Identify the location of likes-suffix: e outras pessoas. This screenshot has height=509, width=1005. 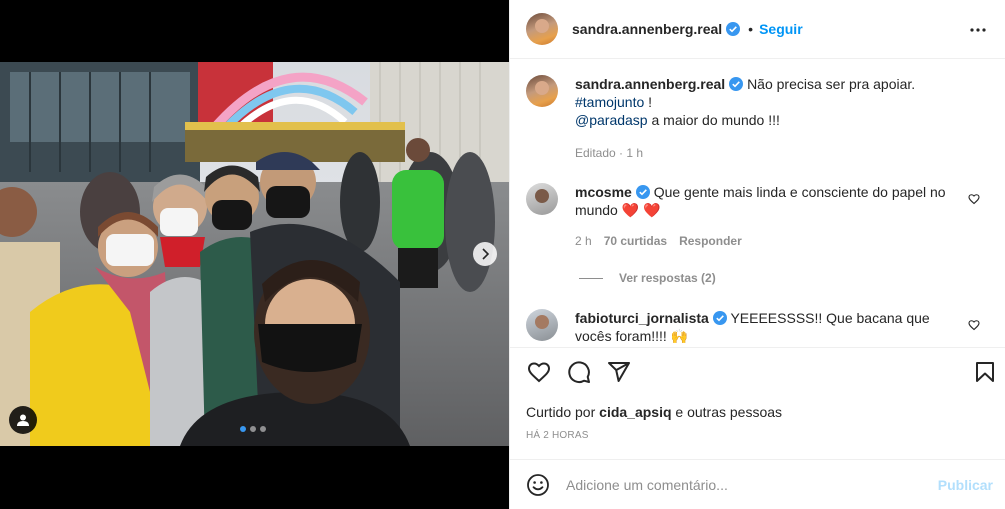
(727, 412).